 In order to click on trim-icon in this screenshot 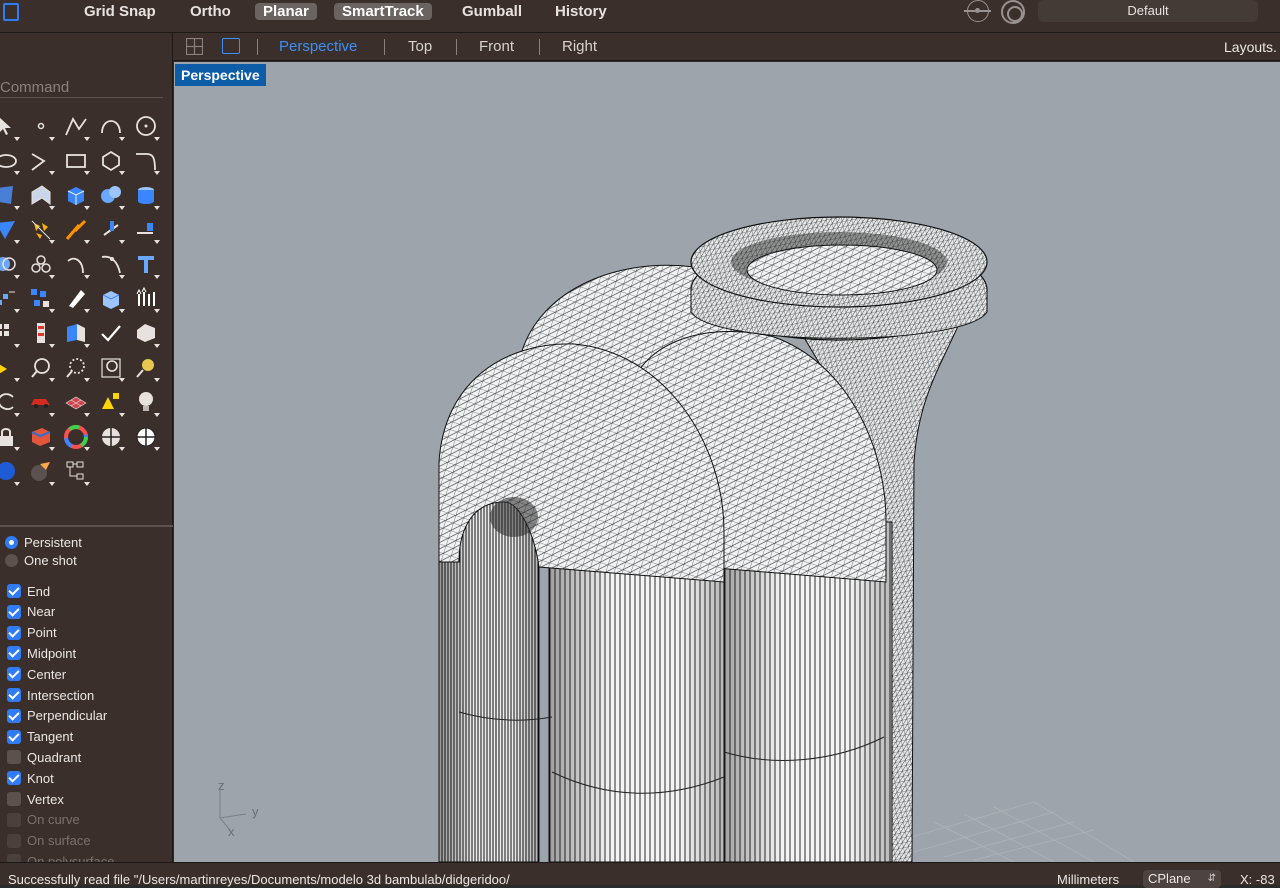, I will do `click(110, 230)`.